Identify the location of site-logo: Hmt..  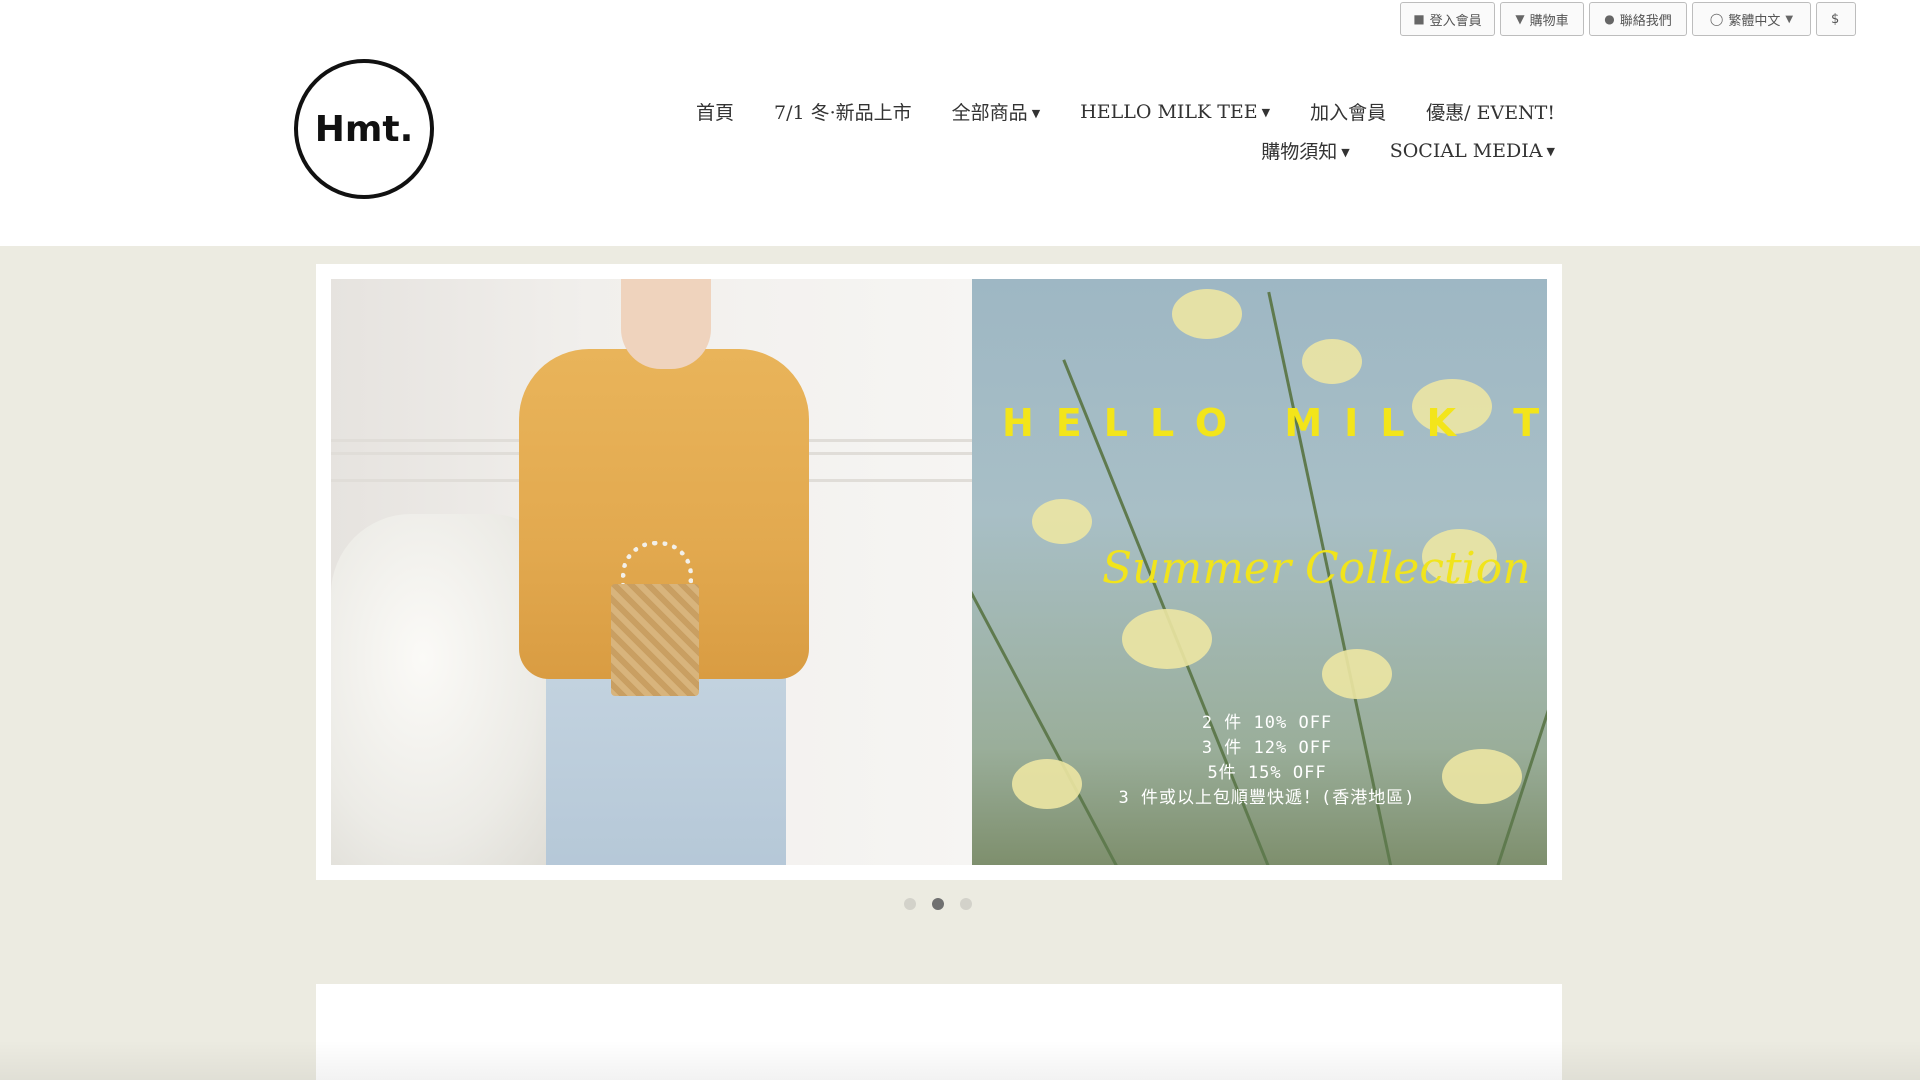
(364, 129).